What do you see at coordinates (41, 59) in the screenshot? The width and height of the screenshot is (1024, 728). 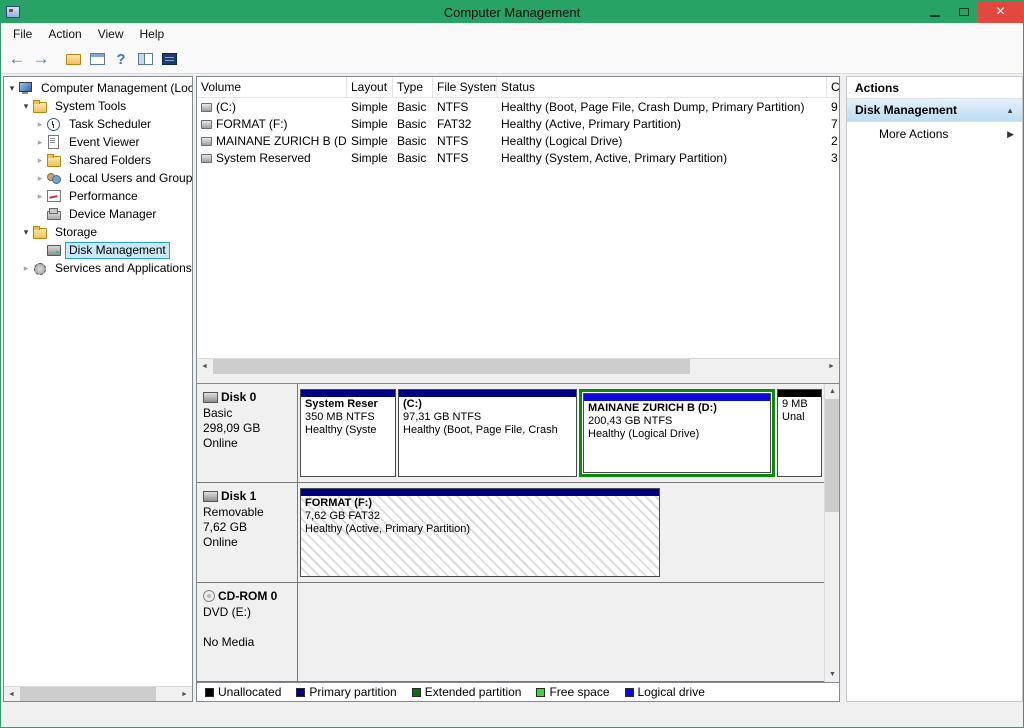 I see `forward-button` at bounding box center [41, 59].